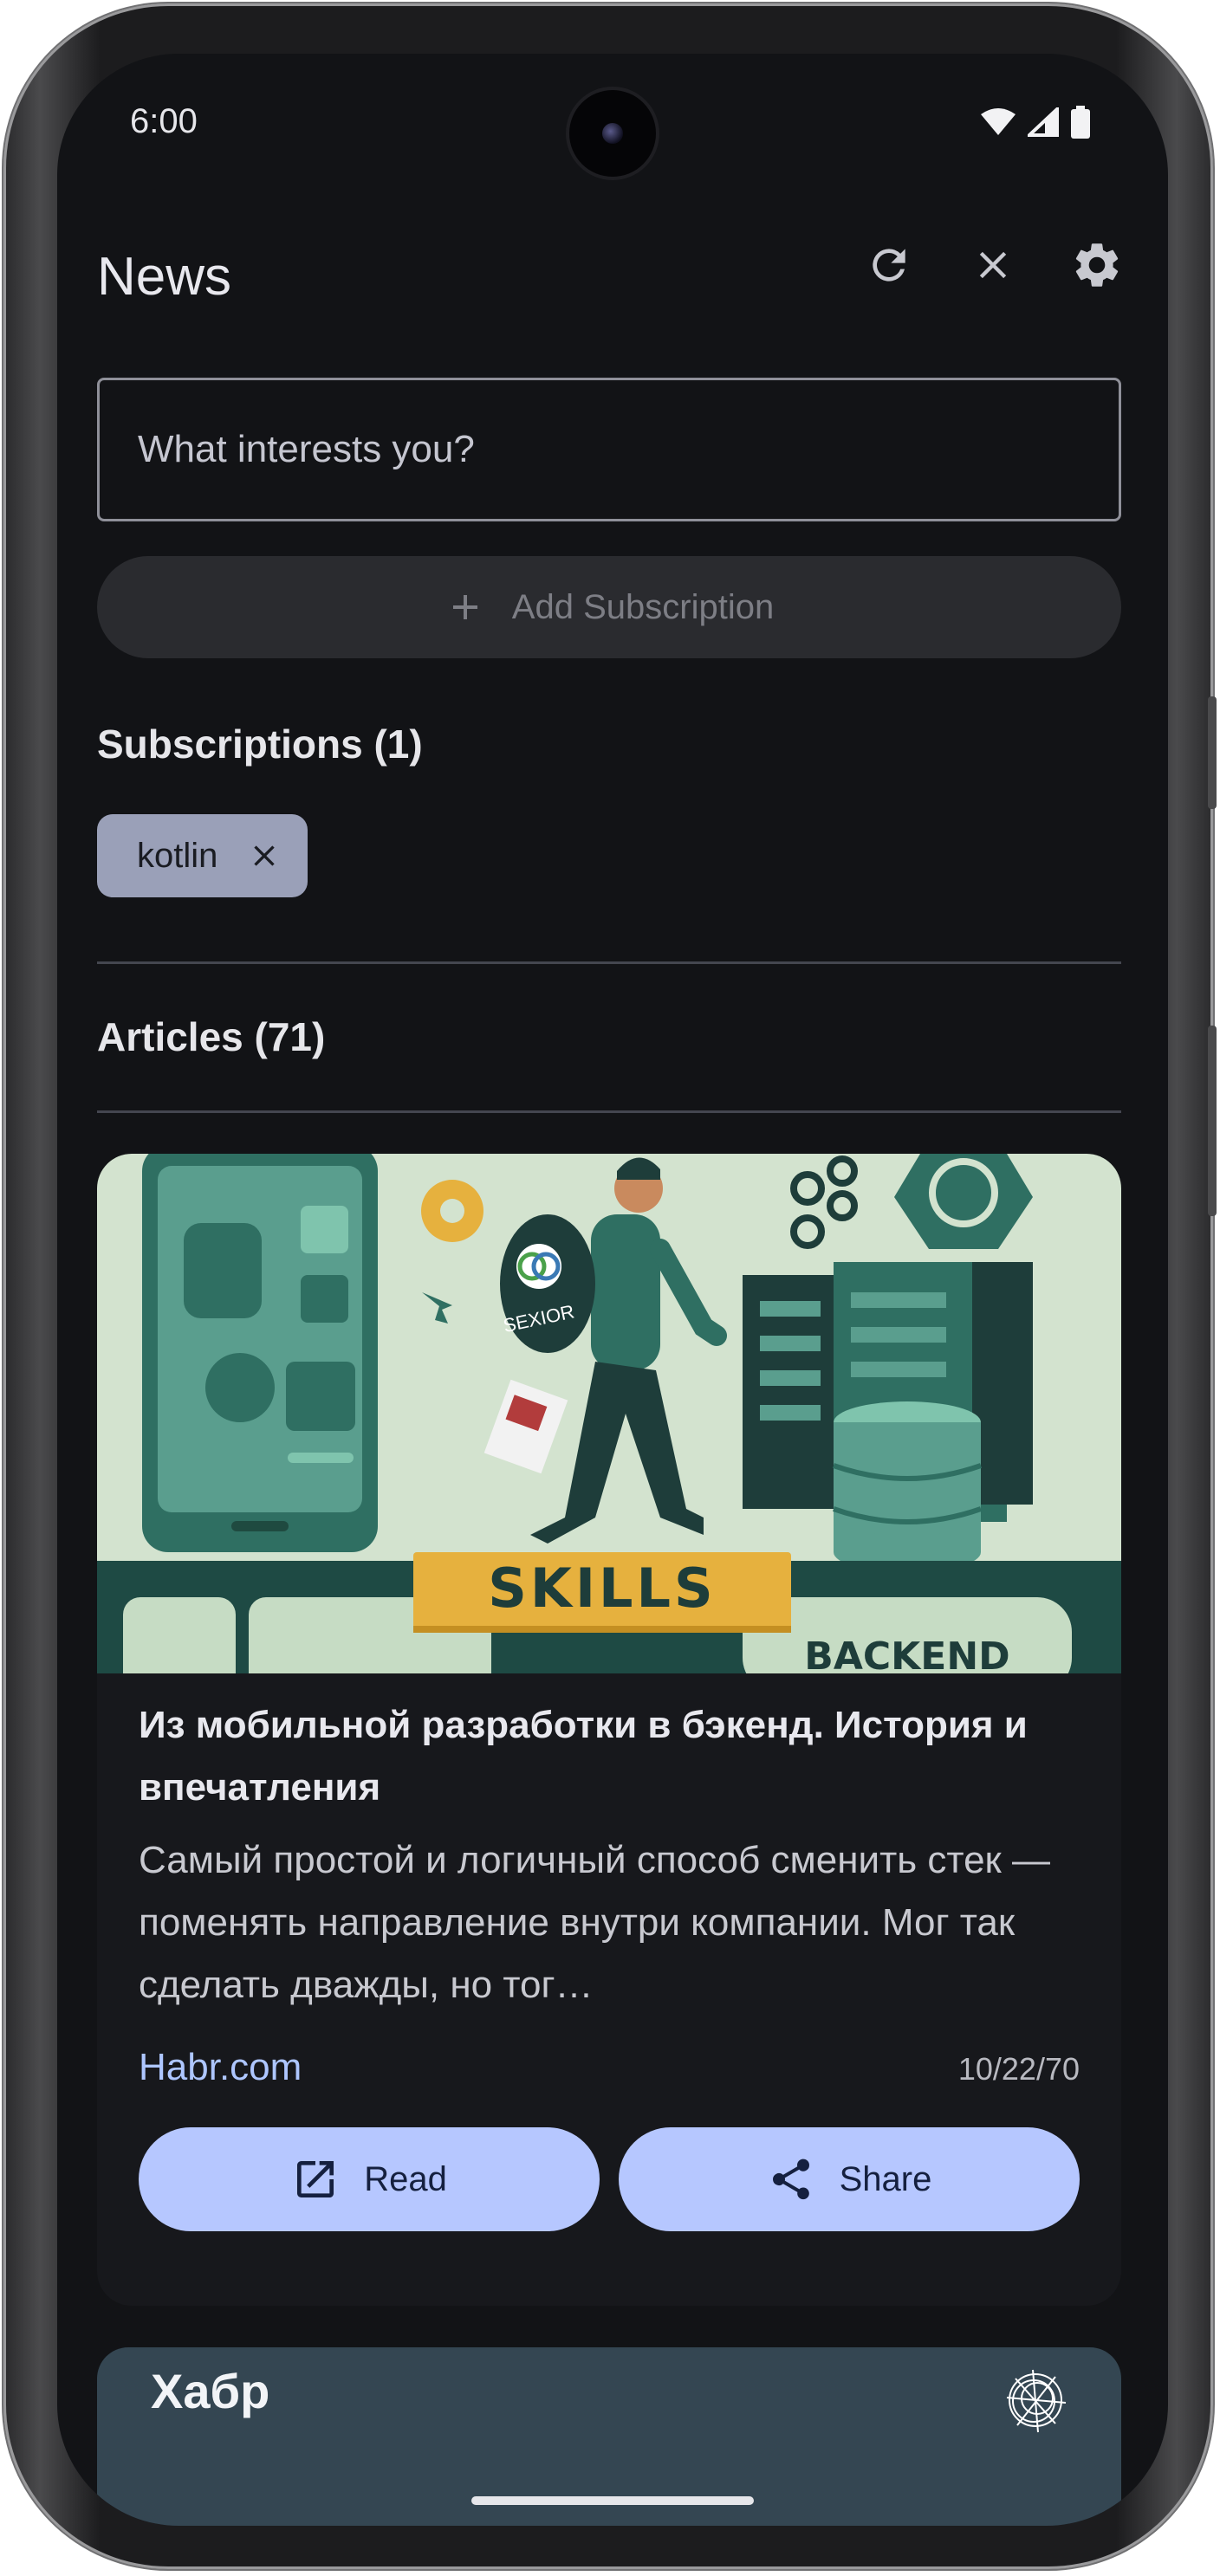 This screenshot has height=2576, width=1220. What do you see at coordinates (613, 2500) in the screenshot?
I see `home-indicator` at bounding box center [613, 2500].